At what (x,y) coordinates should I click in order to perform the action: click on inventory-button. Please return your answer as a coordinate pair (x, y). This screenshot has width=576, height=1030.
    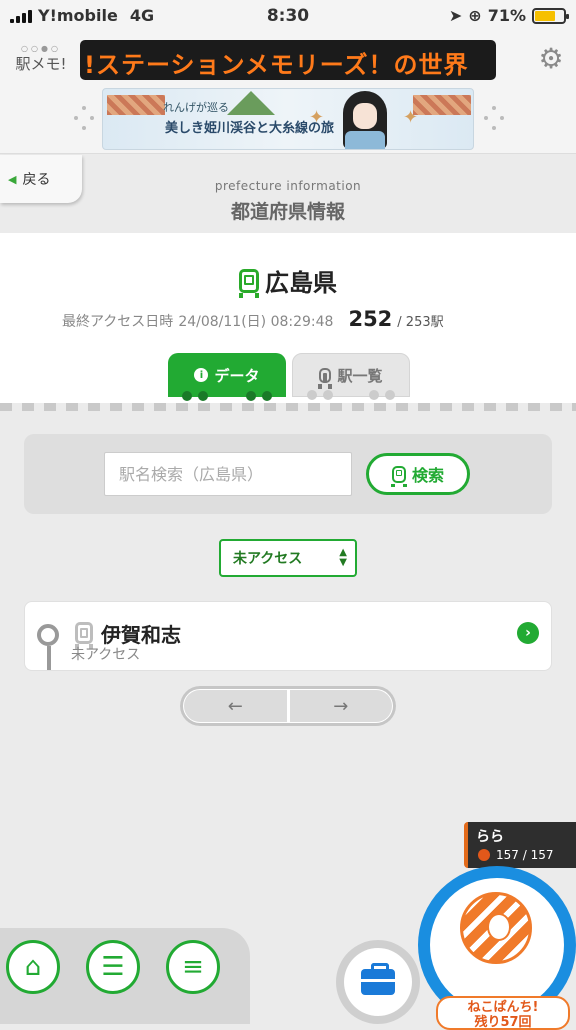
    Looking at the image, I should click on (378, 982).